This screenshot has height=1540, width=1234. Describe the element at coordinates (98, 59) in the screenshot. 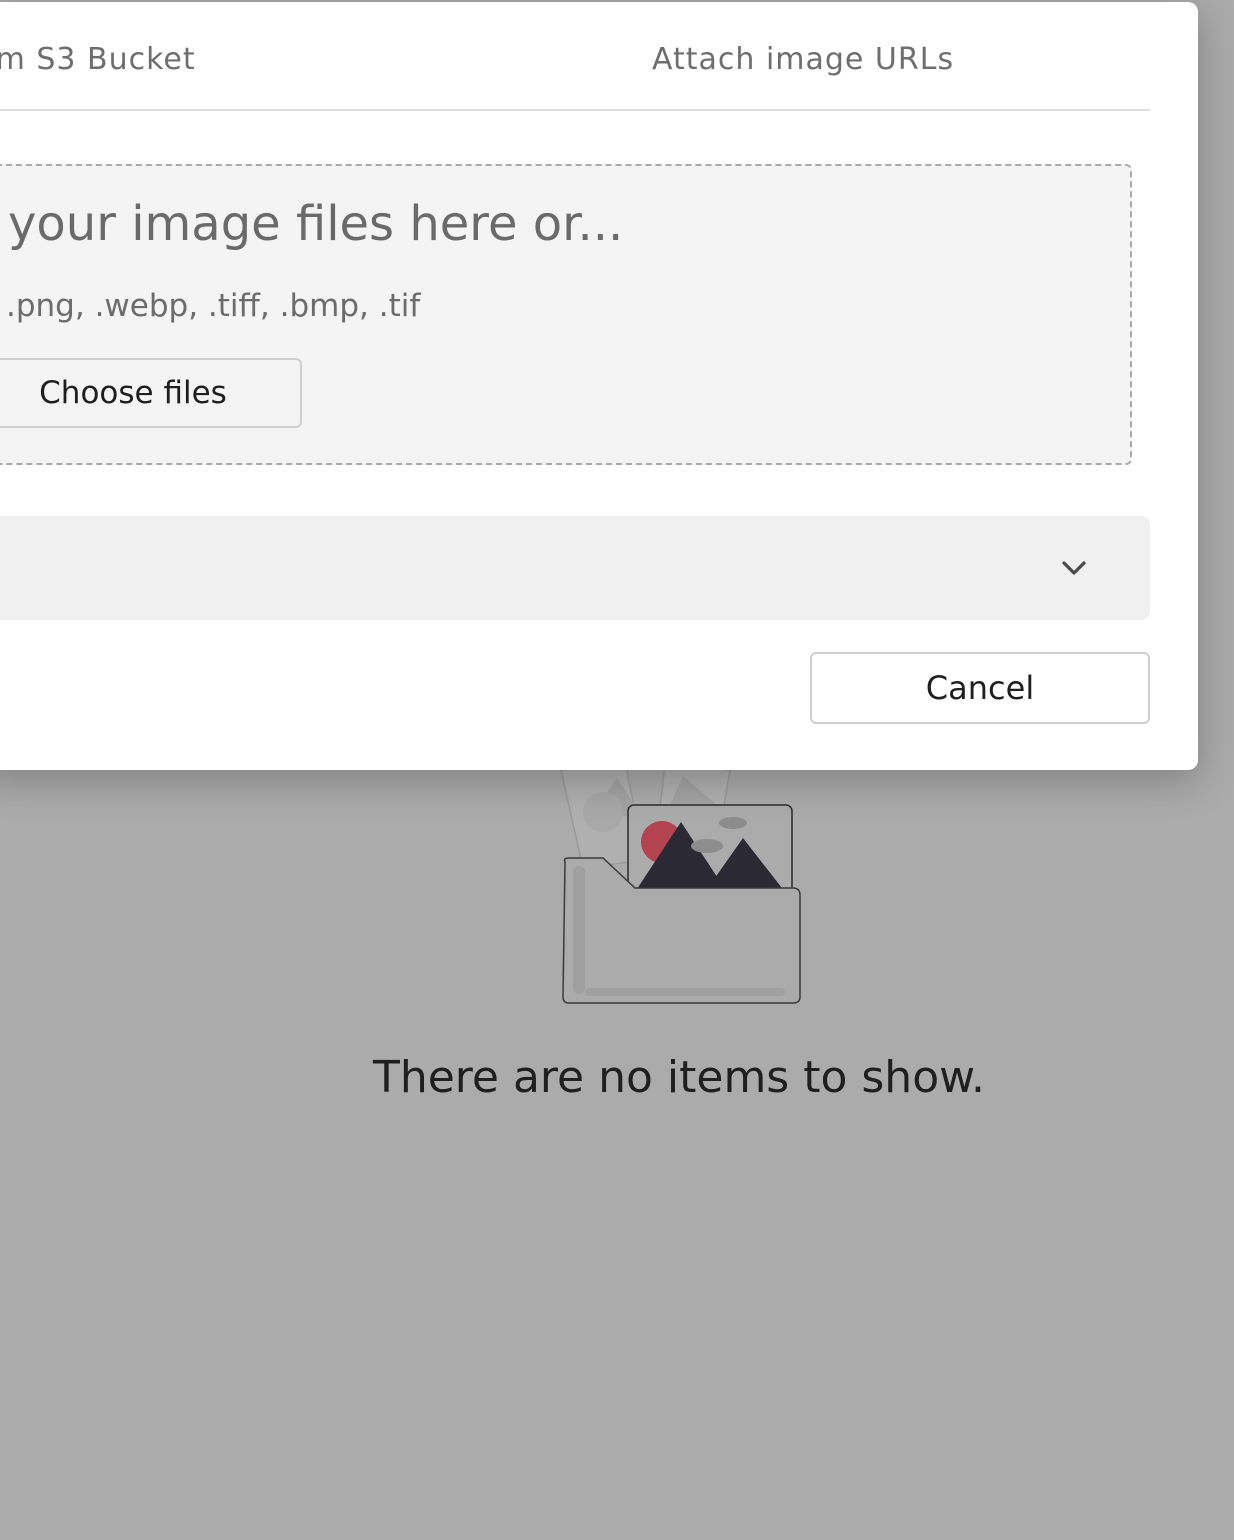

I see `tab-import-s3: ort from S3 Bucket` at that location.